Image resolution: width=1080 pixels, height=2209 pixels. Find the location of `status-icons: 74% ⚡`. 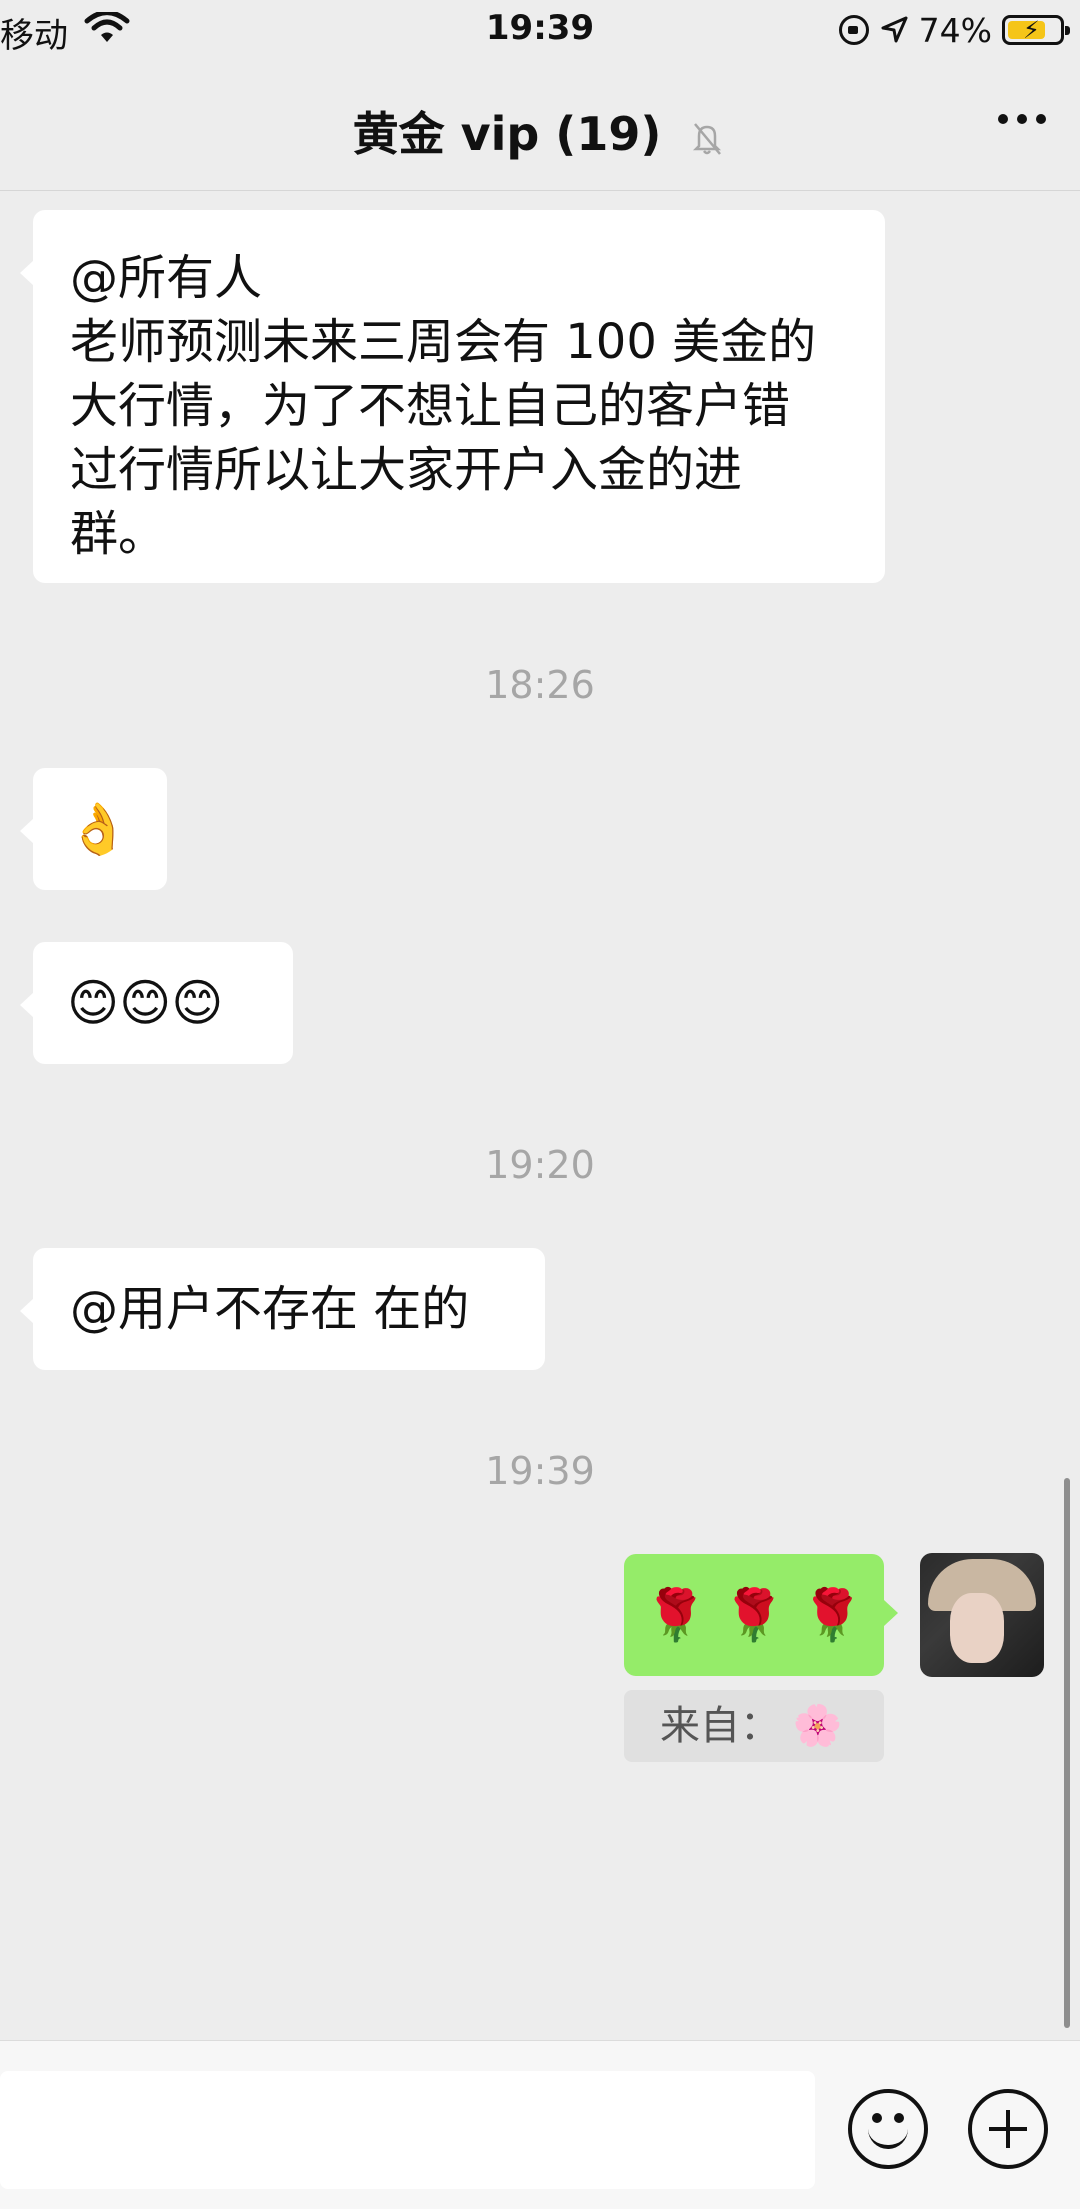

status-icons: 74% ⚡ is located at coordinates (954, 30).